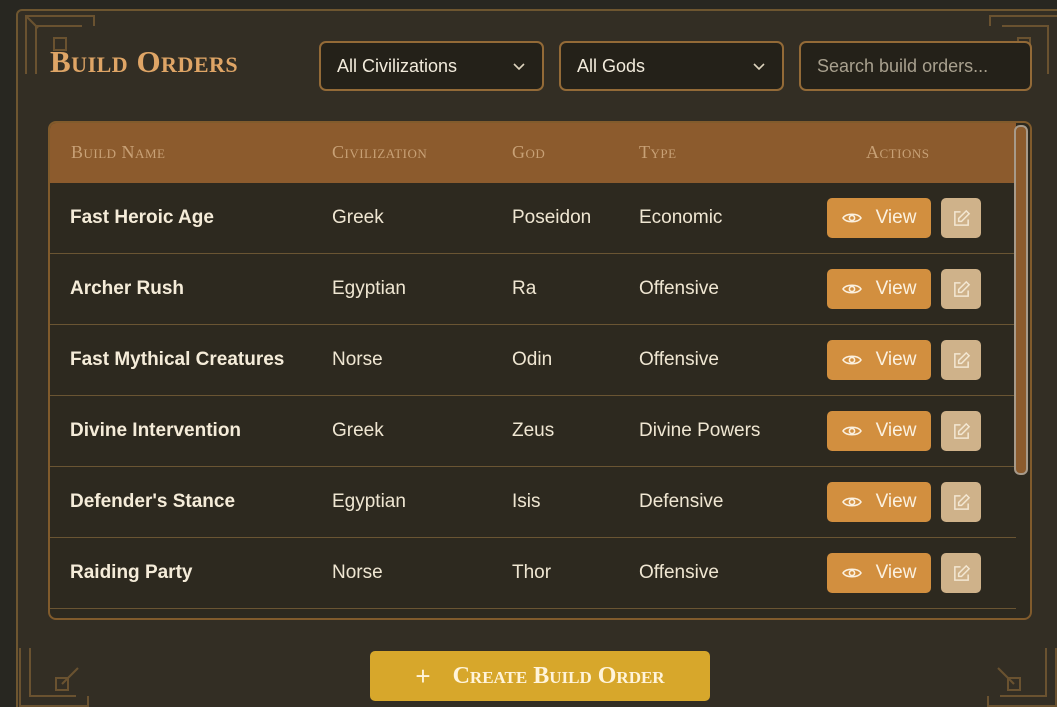 The width and height of the screenshot is (1057, 707). I want to click on build-name-cell: Raiding Party, so click(131, 572).